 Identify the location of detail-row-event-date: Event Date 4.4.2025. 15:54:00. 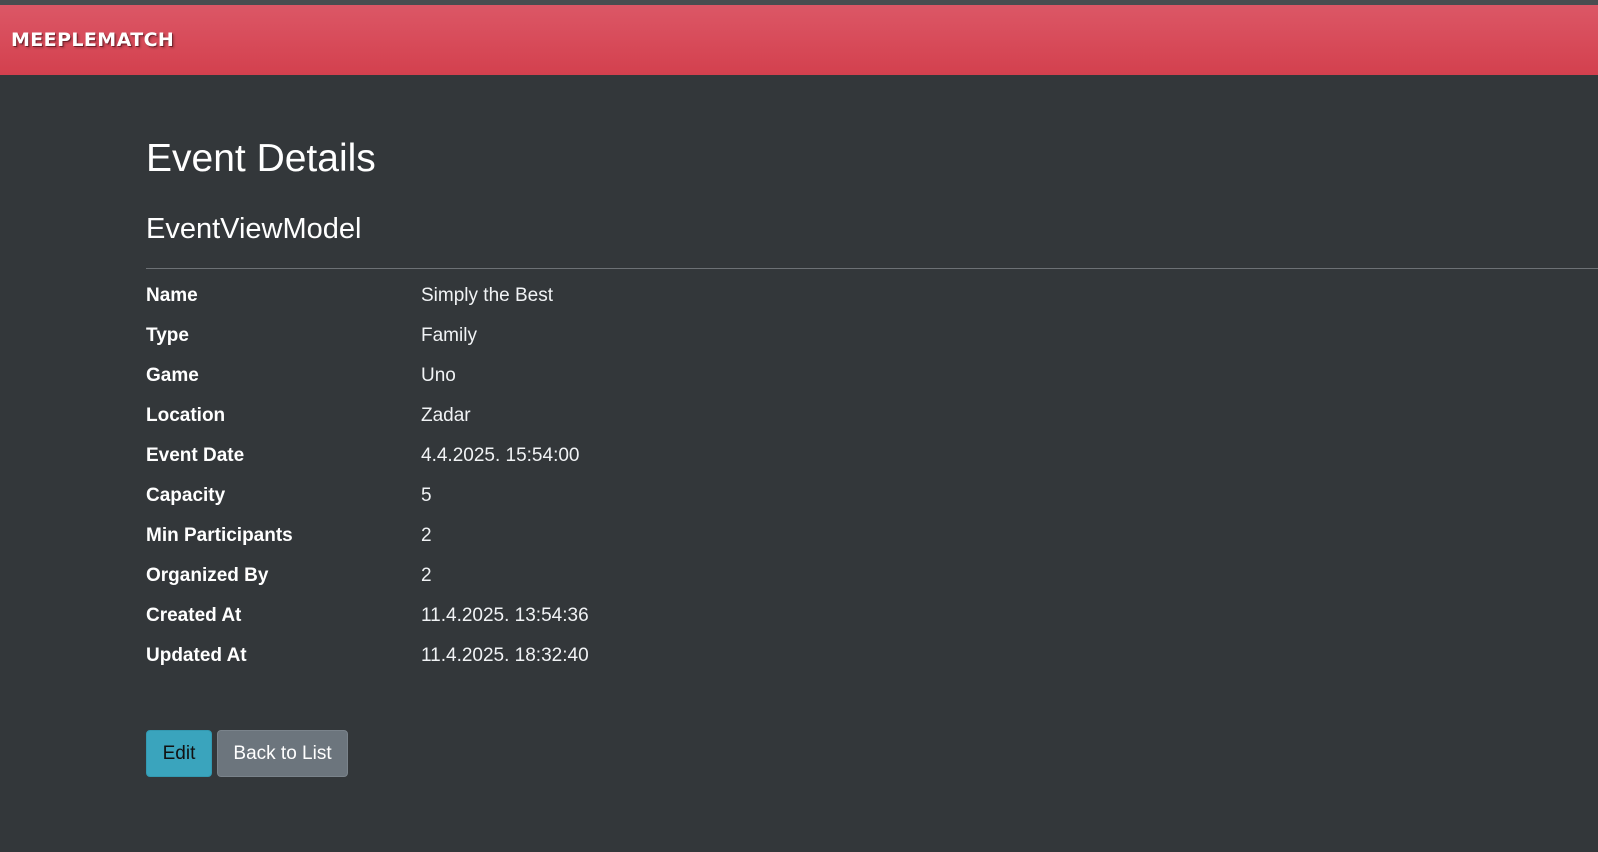
(546, 465).